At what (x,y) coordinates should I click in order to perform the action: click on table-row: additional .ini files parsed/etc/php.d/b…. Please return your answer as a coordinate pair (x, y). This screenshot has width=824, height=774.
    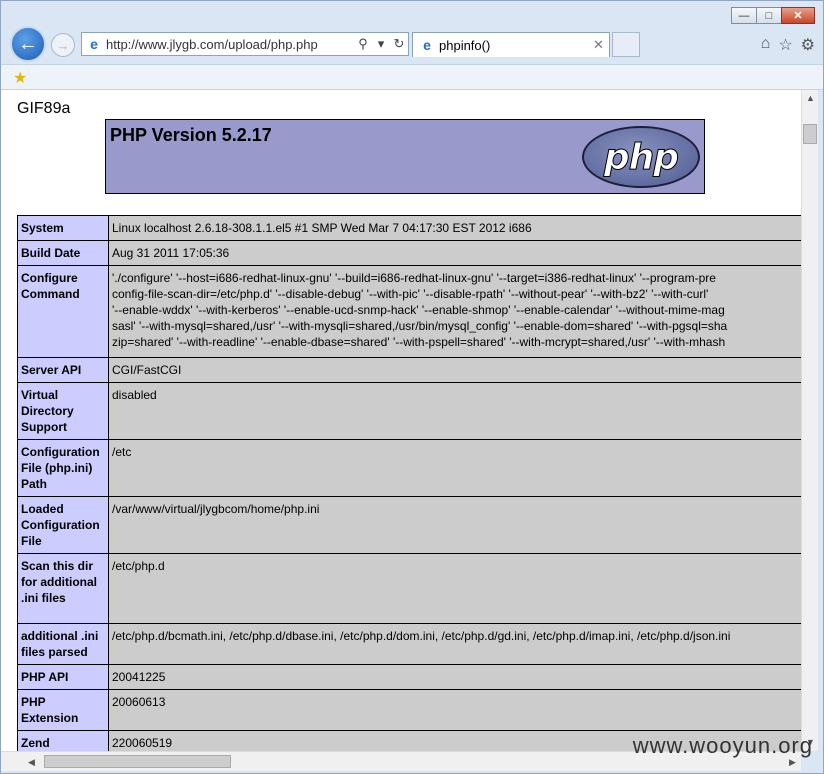
    Looking at the image, I should click on (409, 644).